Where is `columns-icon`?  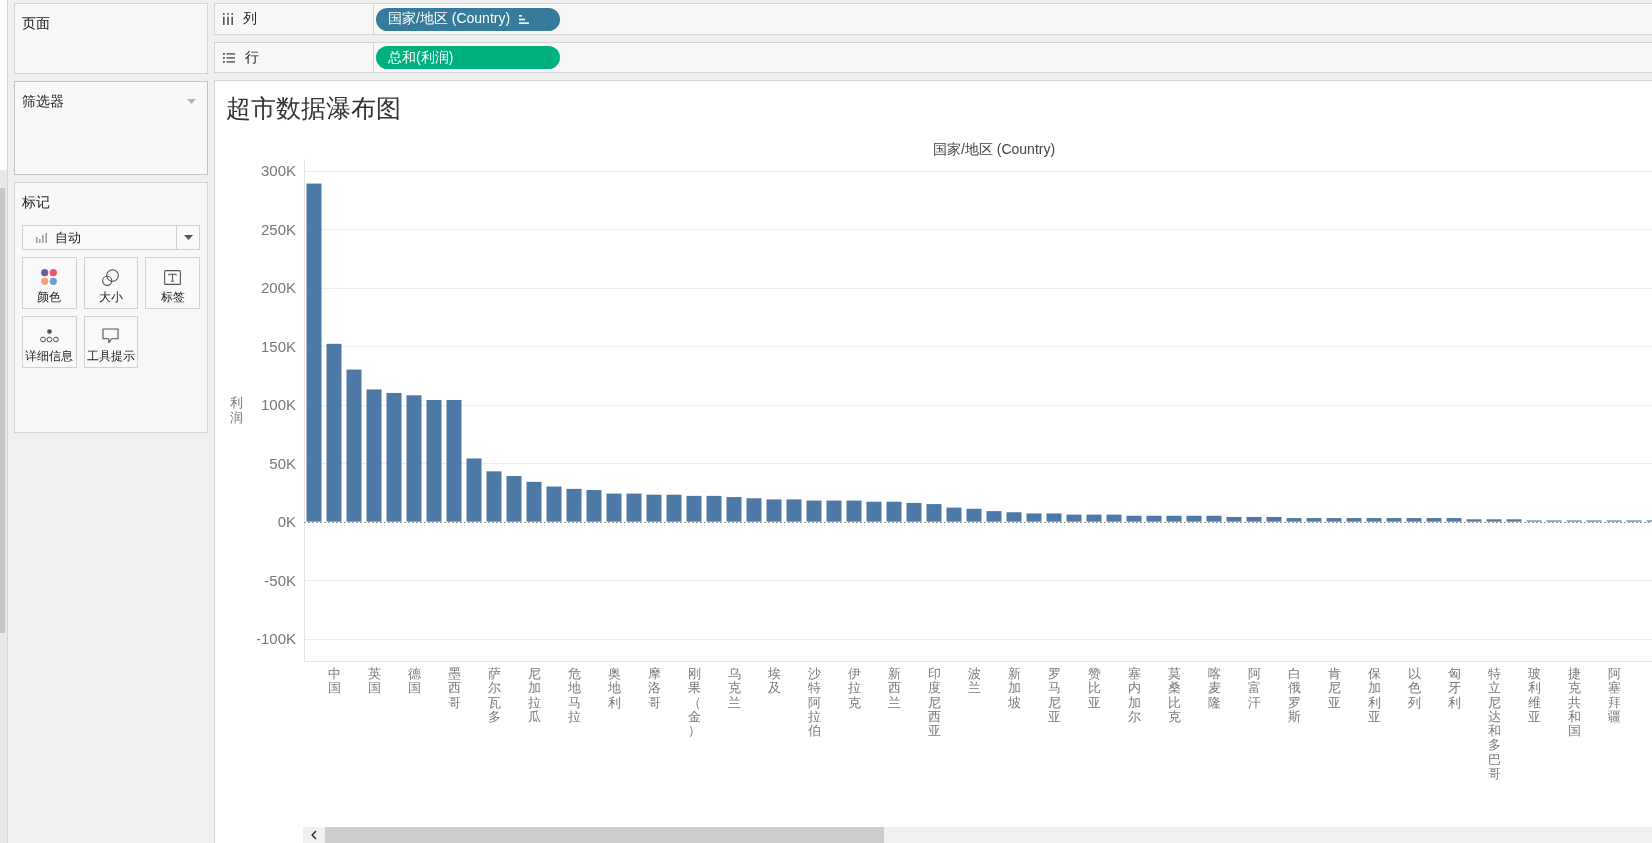
columns-icon is located at coordinates (228, 19).